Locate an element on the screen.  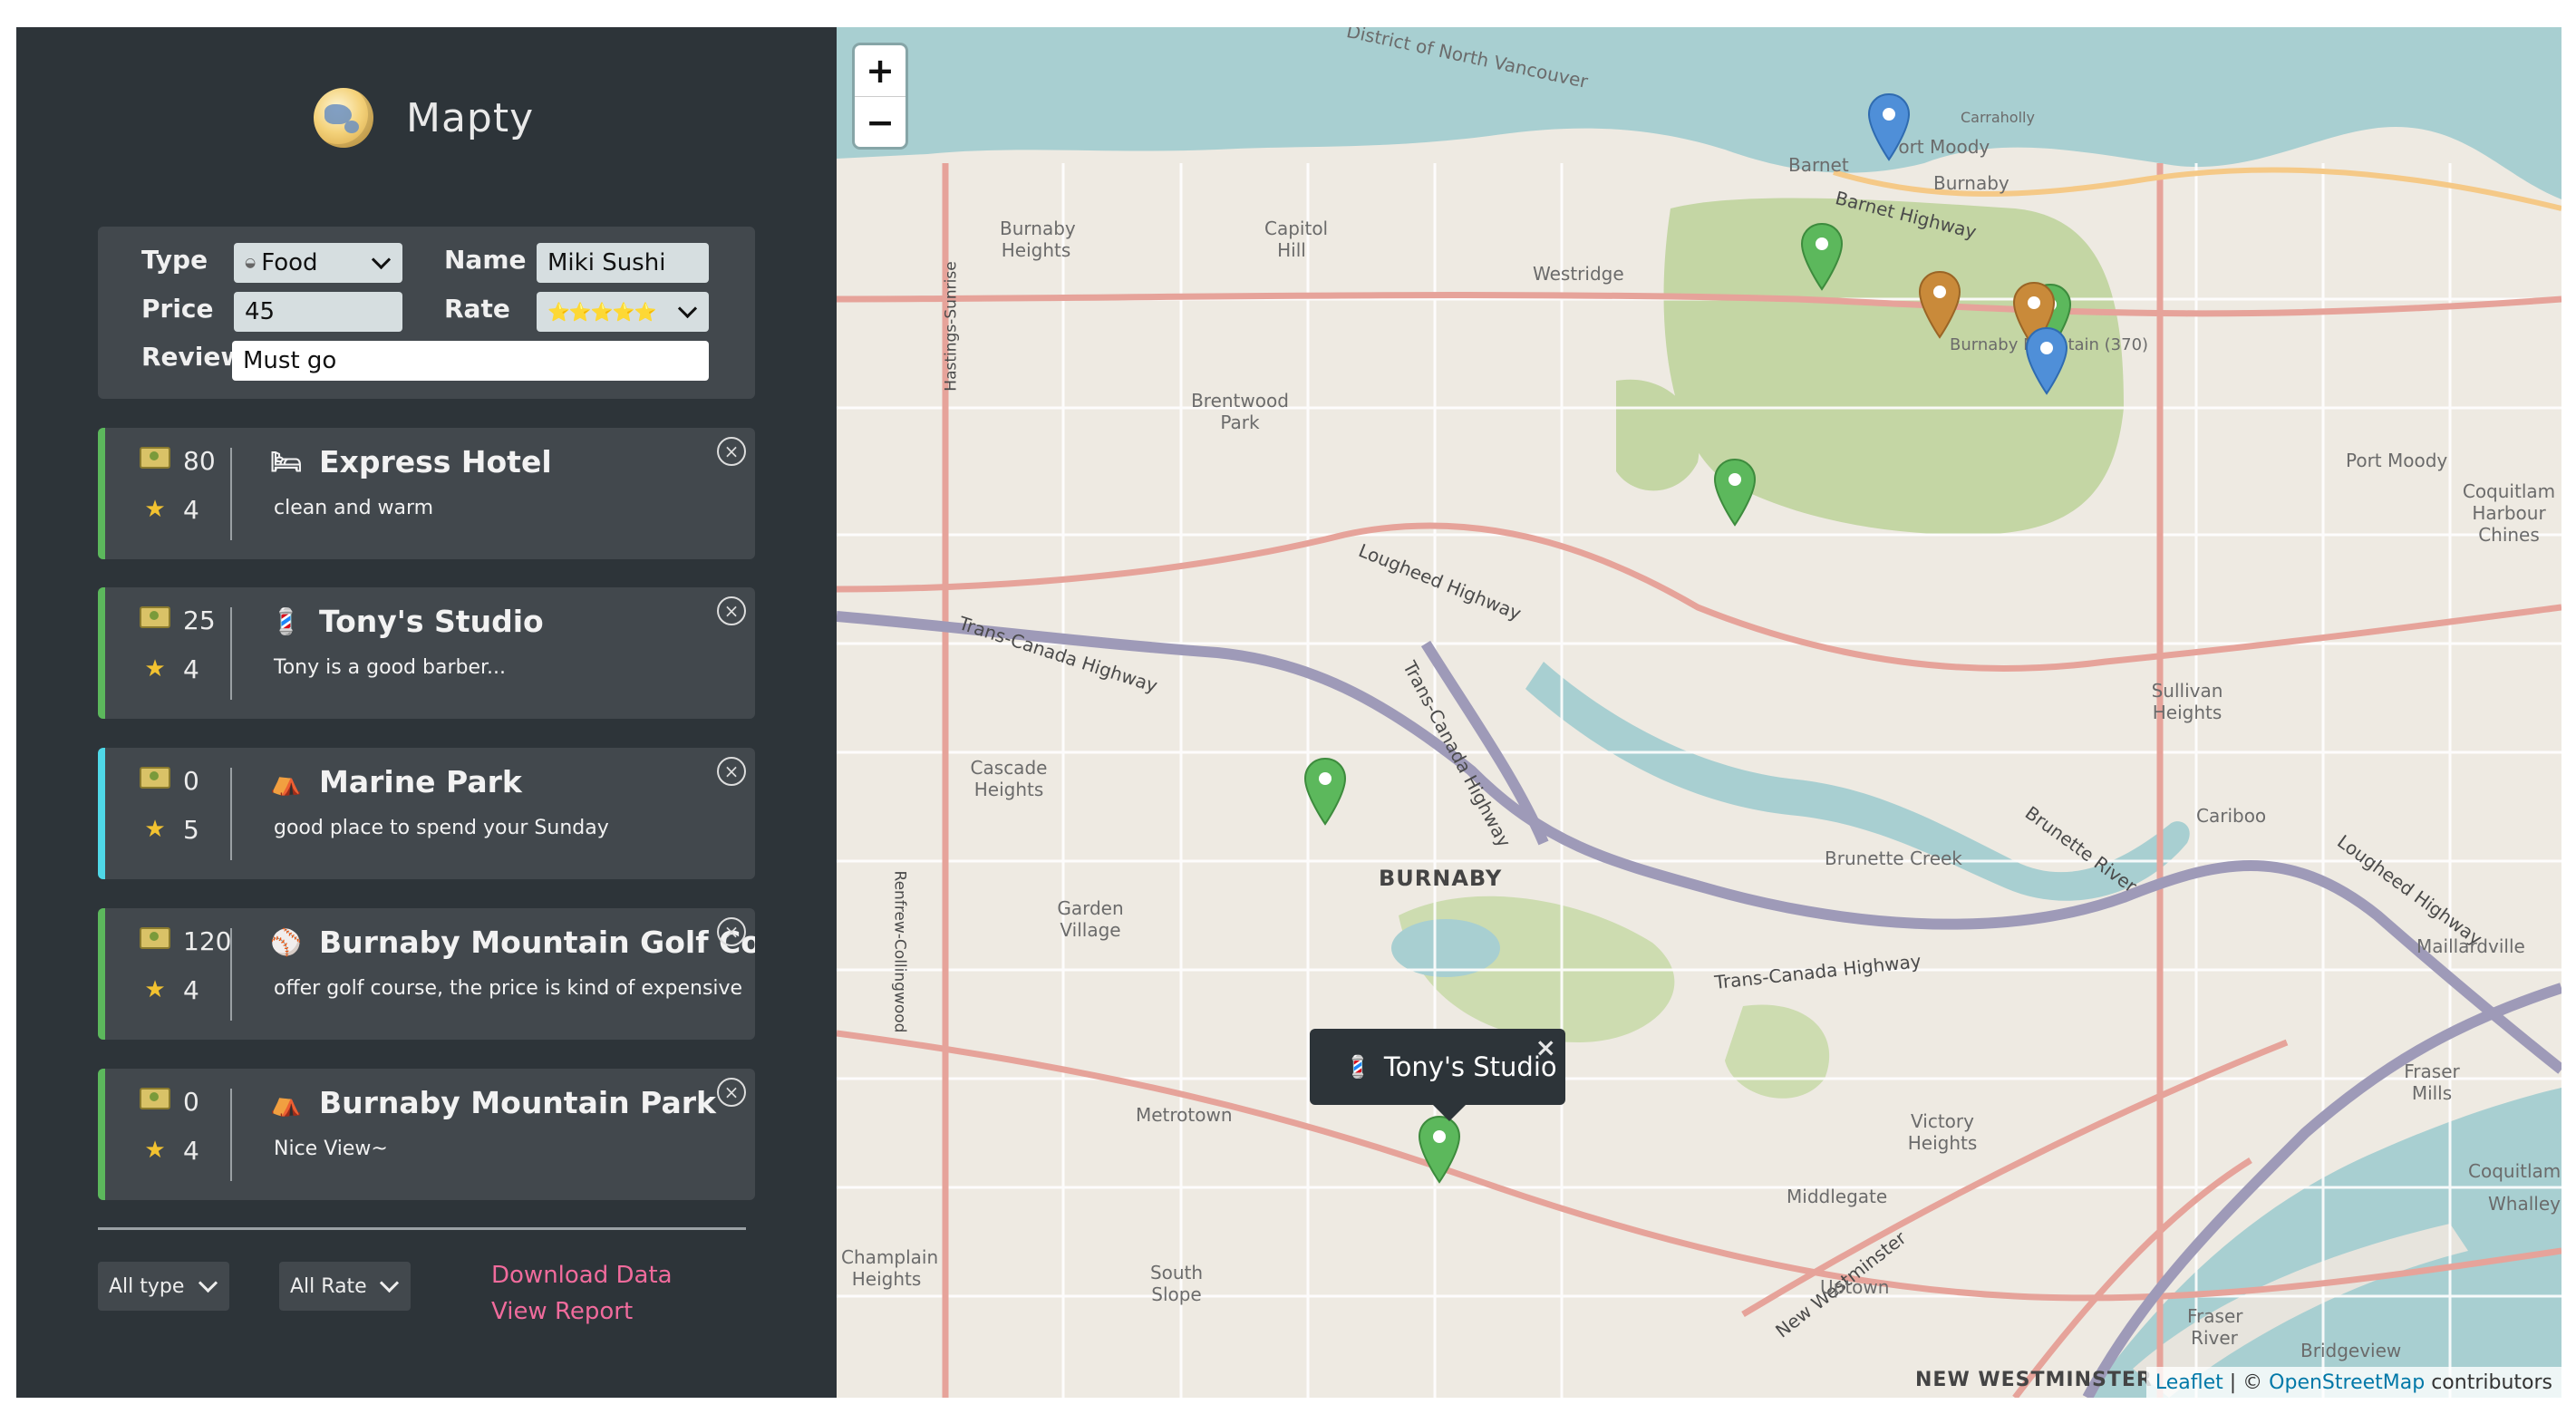
map-label: Hastings-Sunrise is located at coordinates (951, 326).